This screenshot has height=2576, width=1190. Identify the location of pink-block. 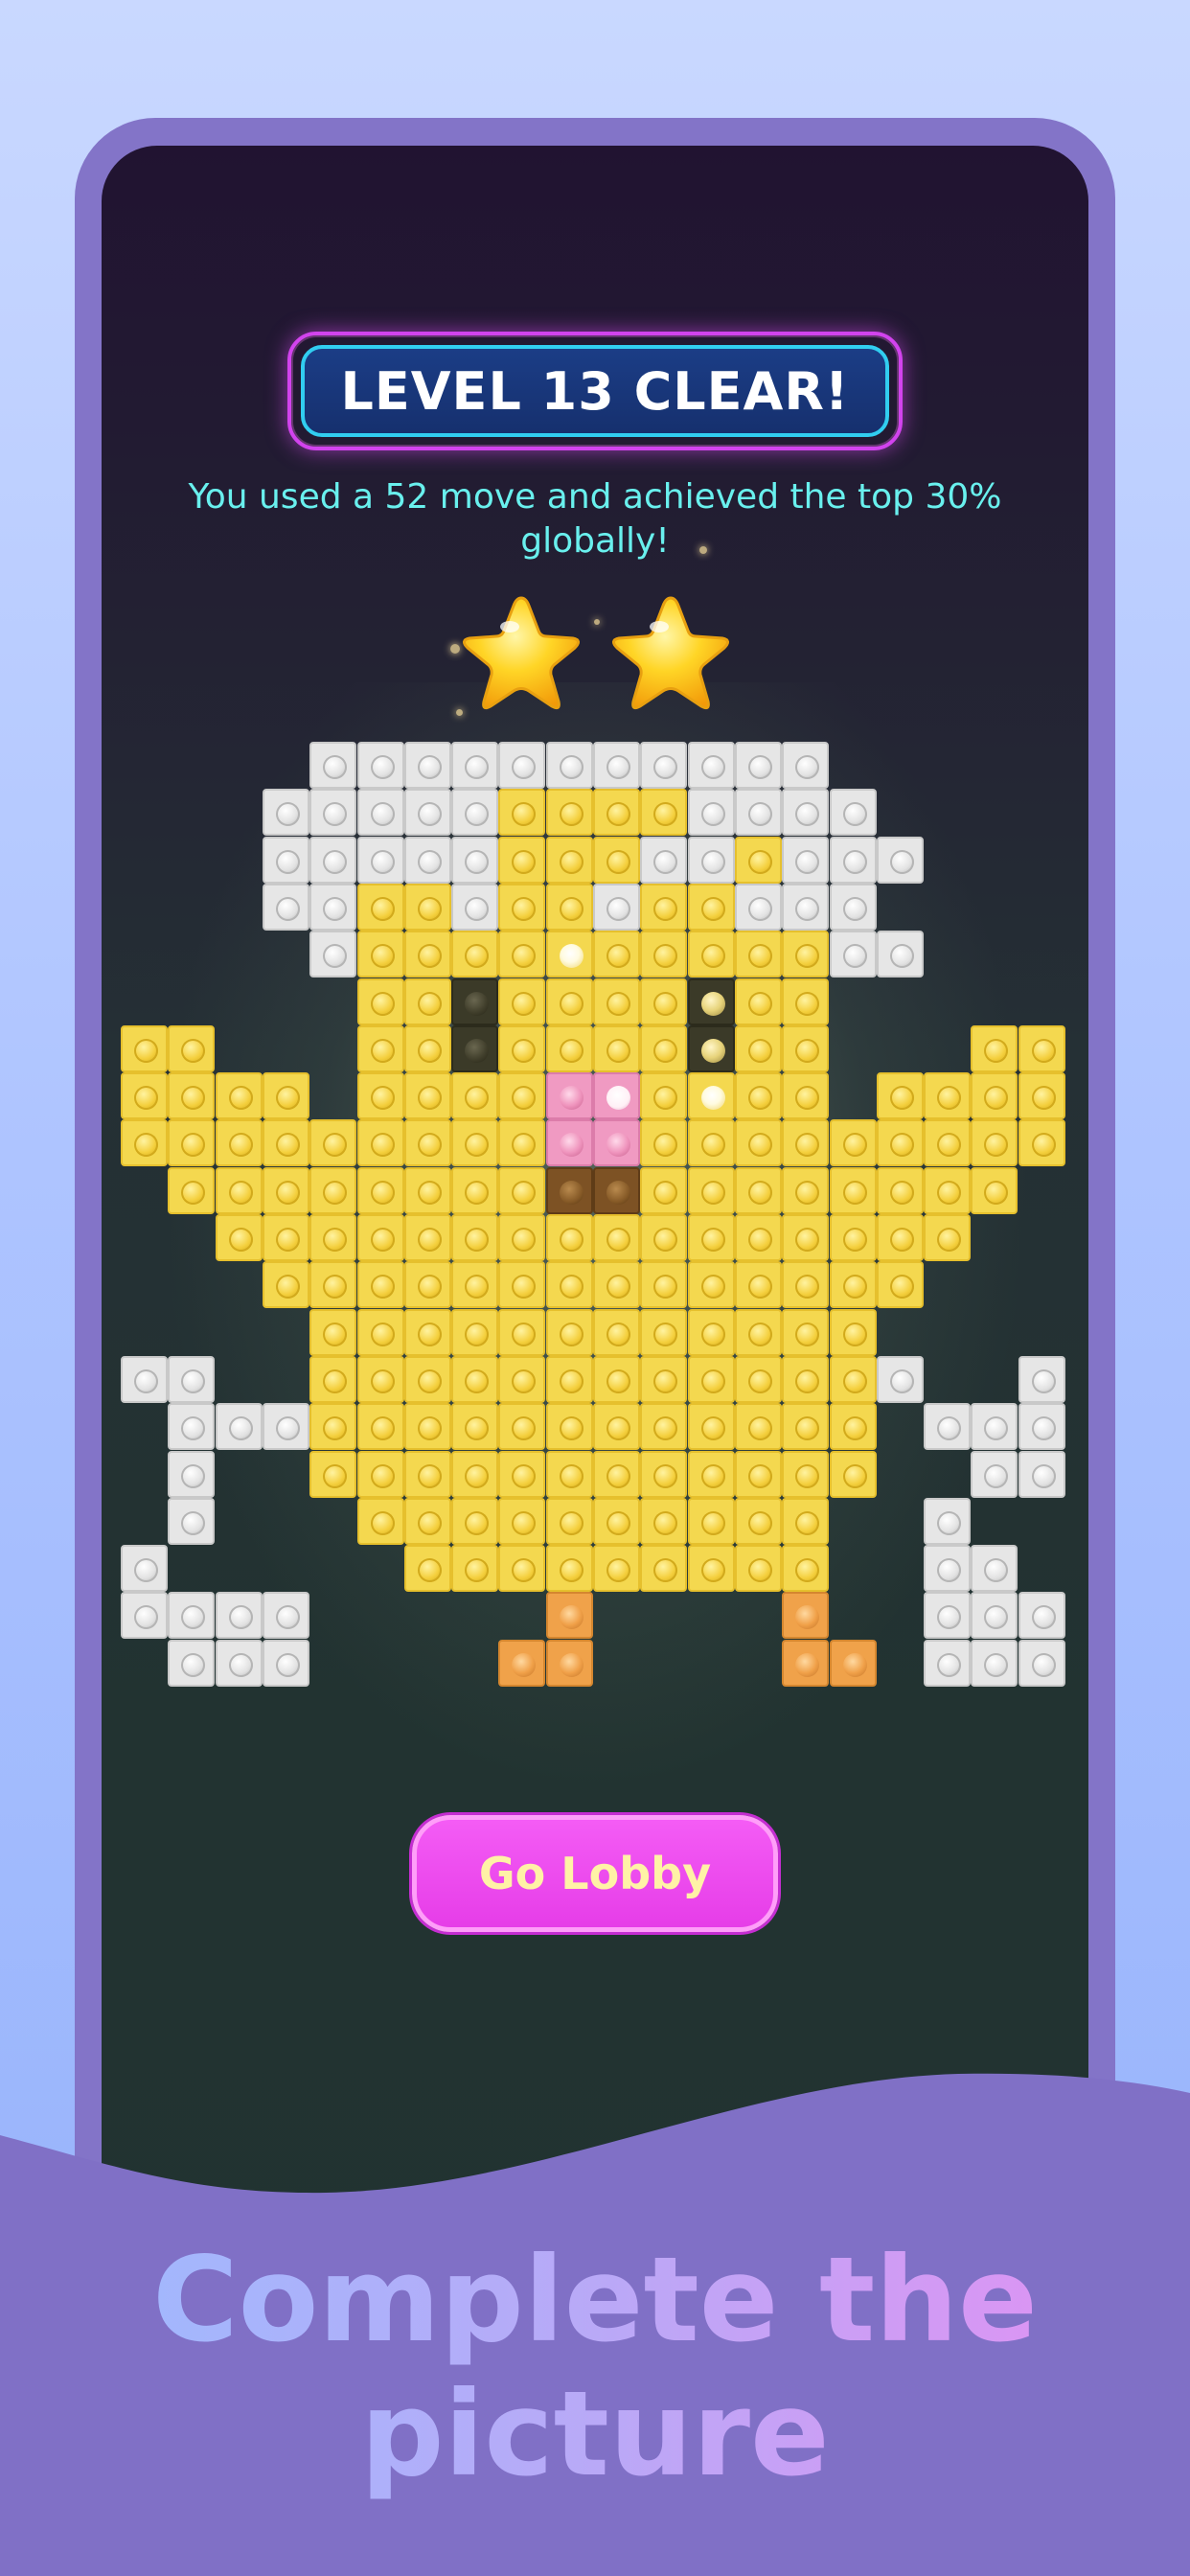
(570, 1095).